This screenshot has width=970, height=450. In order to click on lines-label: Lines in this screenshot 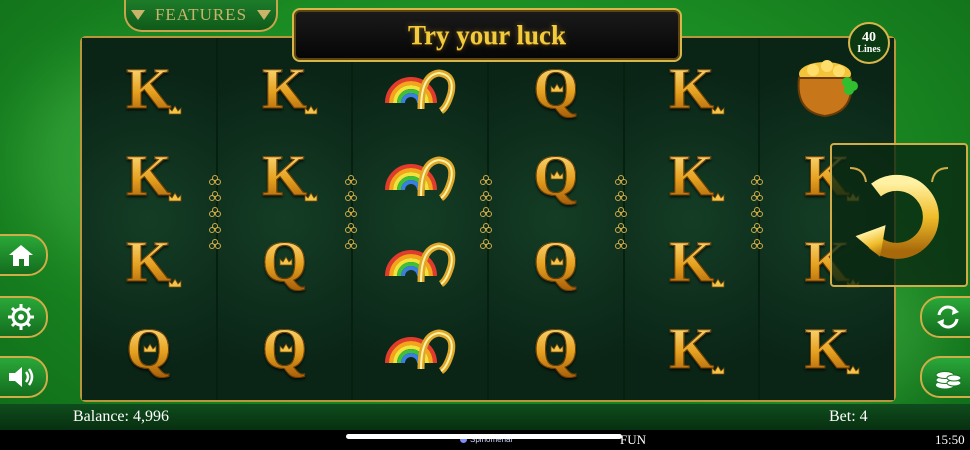, I will do `click(869, 49)`.